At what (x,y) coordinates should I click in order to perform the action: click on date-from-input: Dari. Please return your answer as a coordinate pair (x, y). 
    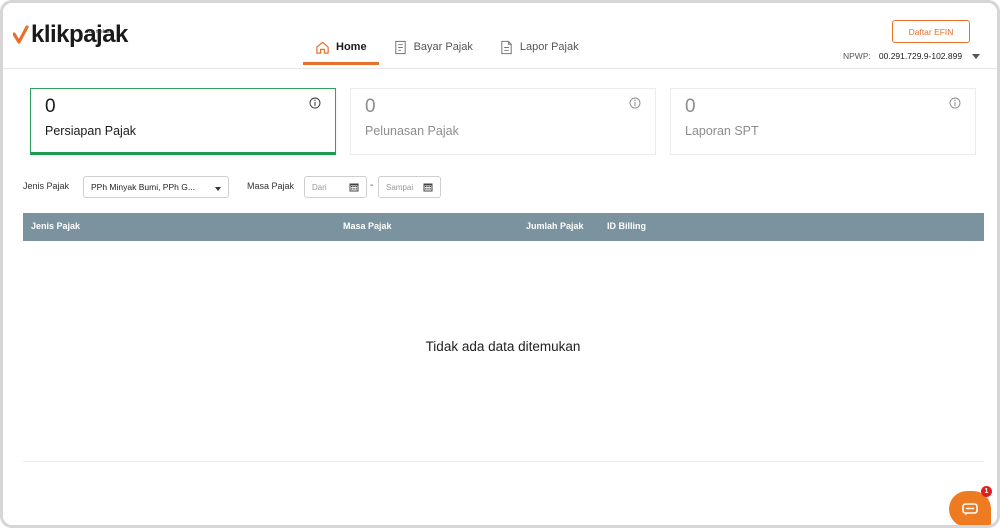
    Looking at the image, I should click on (335, 187).